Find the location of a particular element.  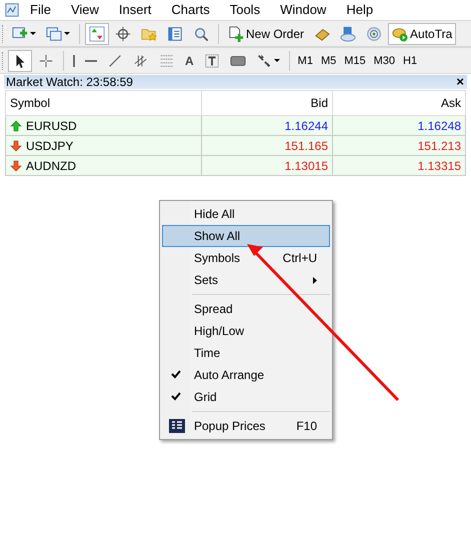

timeframe-button: H1 is located at coordinates (410, 61).